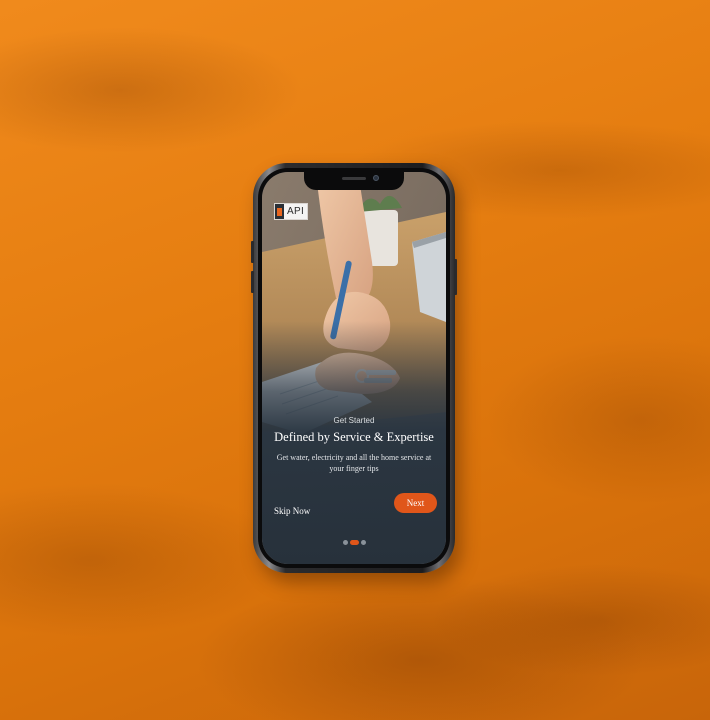 This screenshot has width=710, height=720. What do you see at coordinates (354, 181) in the screenshot?
I see `phone-notch` at bounding box center [354, 181].